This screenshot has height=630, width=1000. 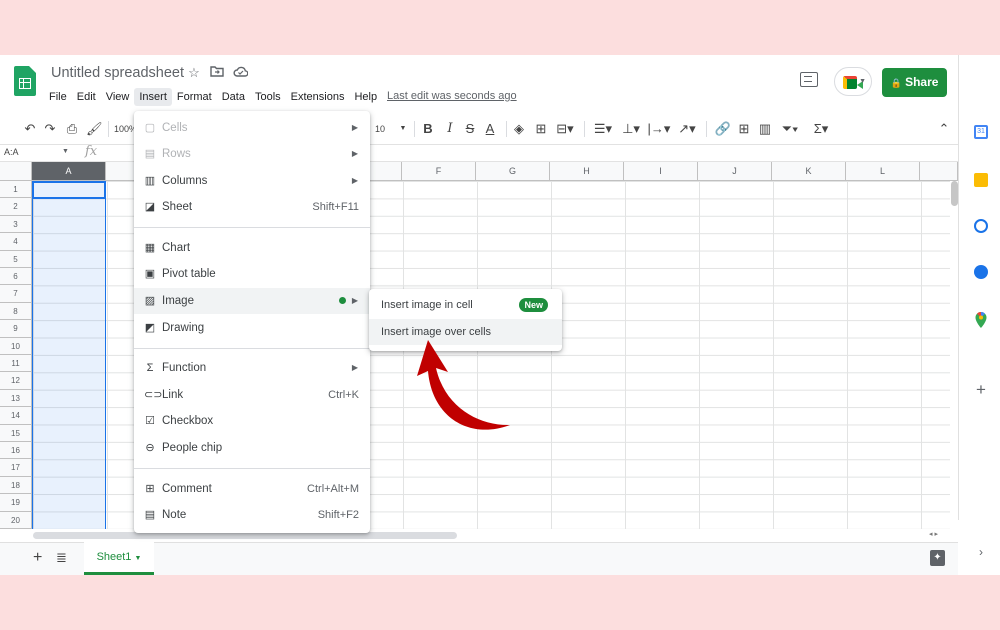 I want to click on menu-item-people-chip: ⊖ People chip, so click(x=252, y=448).